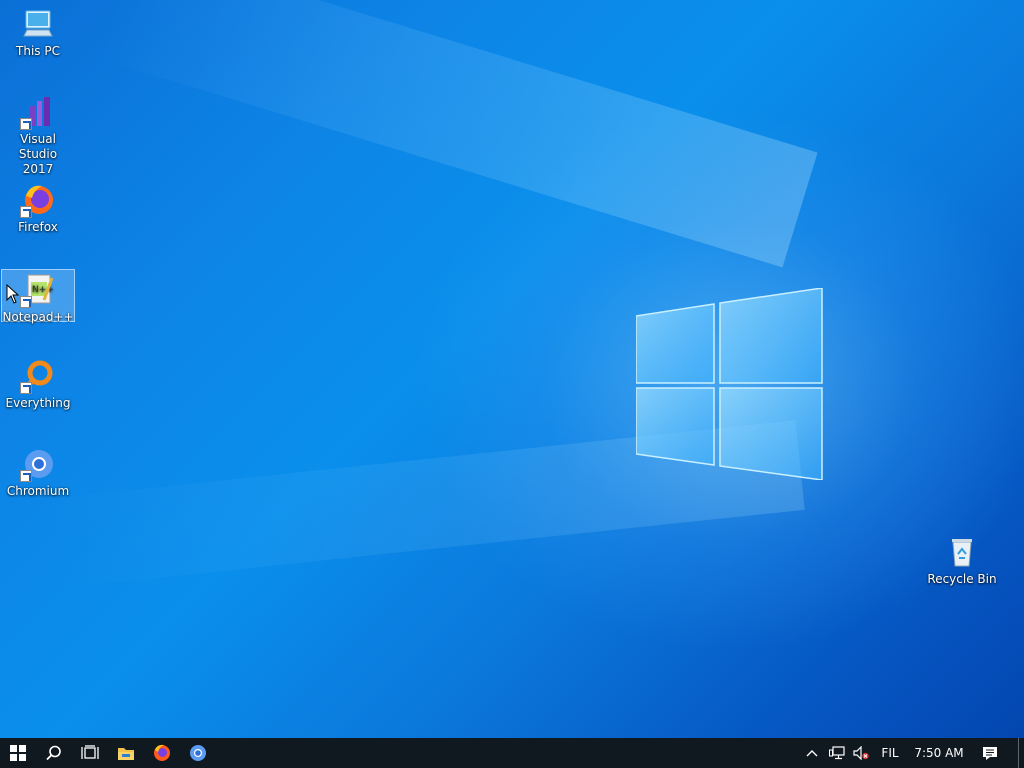  I want to click on desktop-icon-this-pc: This PC, so click(38, 32).